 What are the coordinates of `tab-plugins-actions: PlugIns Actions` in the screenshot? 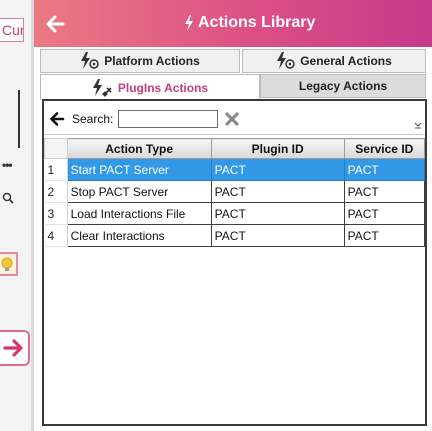 It's located at (150, 87).